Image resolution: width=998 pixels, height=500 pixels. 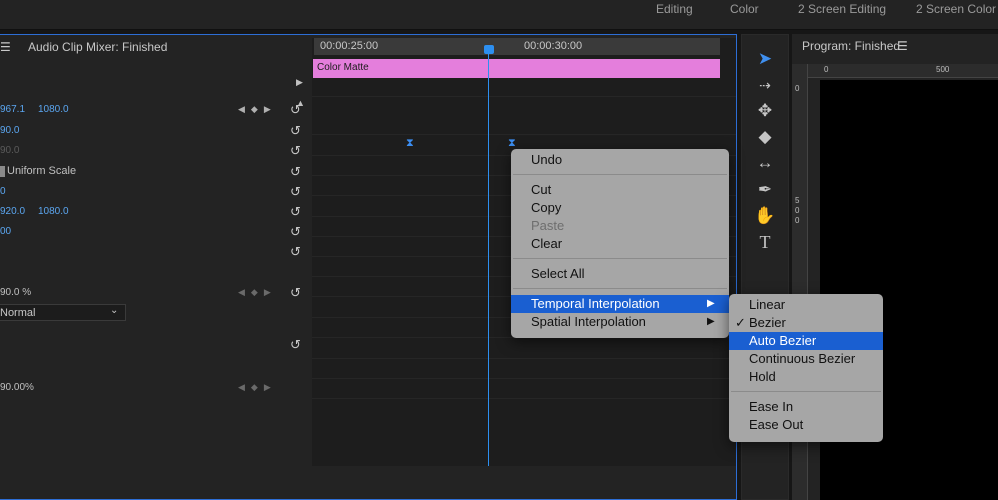 What do you see at coordinates (5, 231) in the screenshot?
I see `anti-flicker-value: 00` at bounding box center [5, 231].